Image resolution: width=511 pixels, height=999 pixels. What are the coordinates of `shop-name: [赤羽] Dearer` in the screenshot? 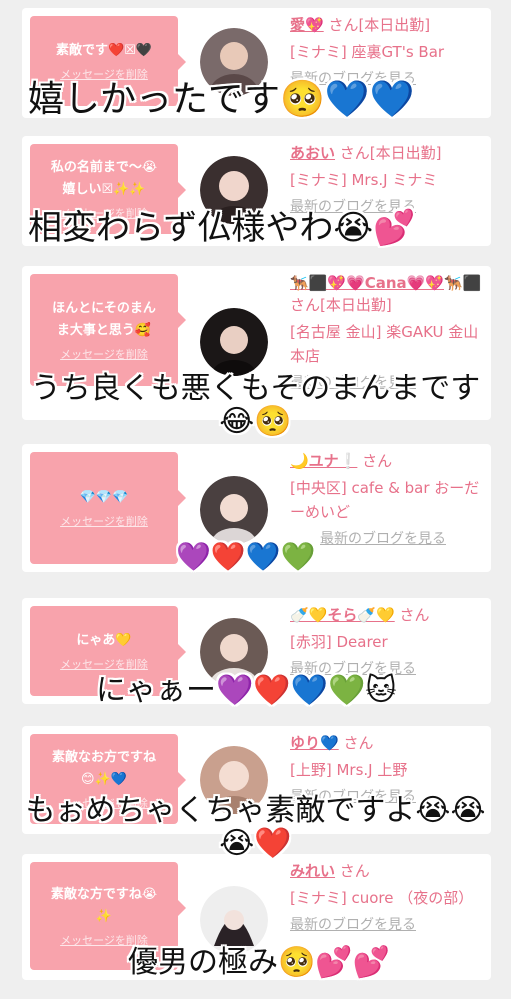 It's located at (339, 642).